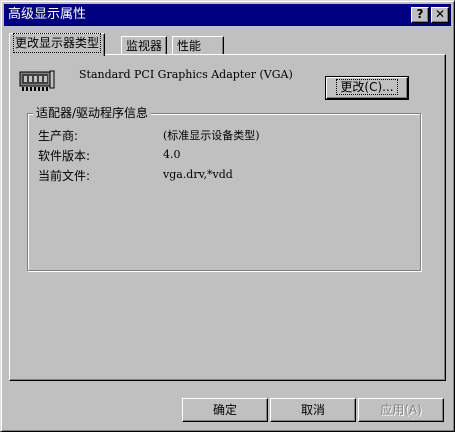  I want to click on ok-button: 确定, so click(225, 410).